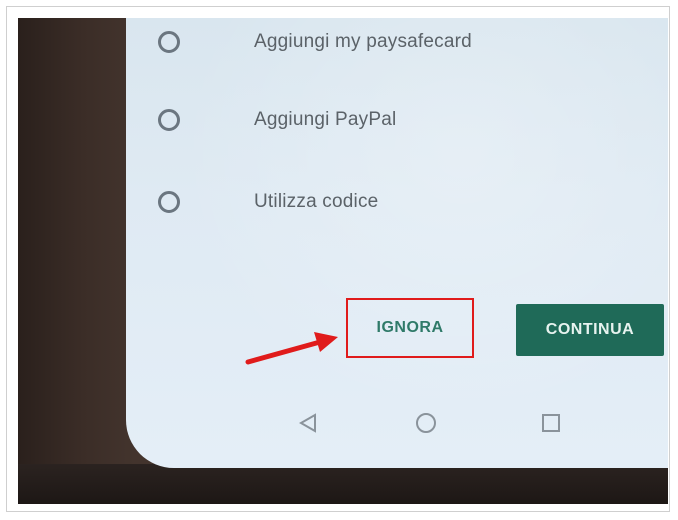 The width and height of the screenshot is (678, 520). I want to click on square-recents-icon, so click(551, 423).